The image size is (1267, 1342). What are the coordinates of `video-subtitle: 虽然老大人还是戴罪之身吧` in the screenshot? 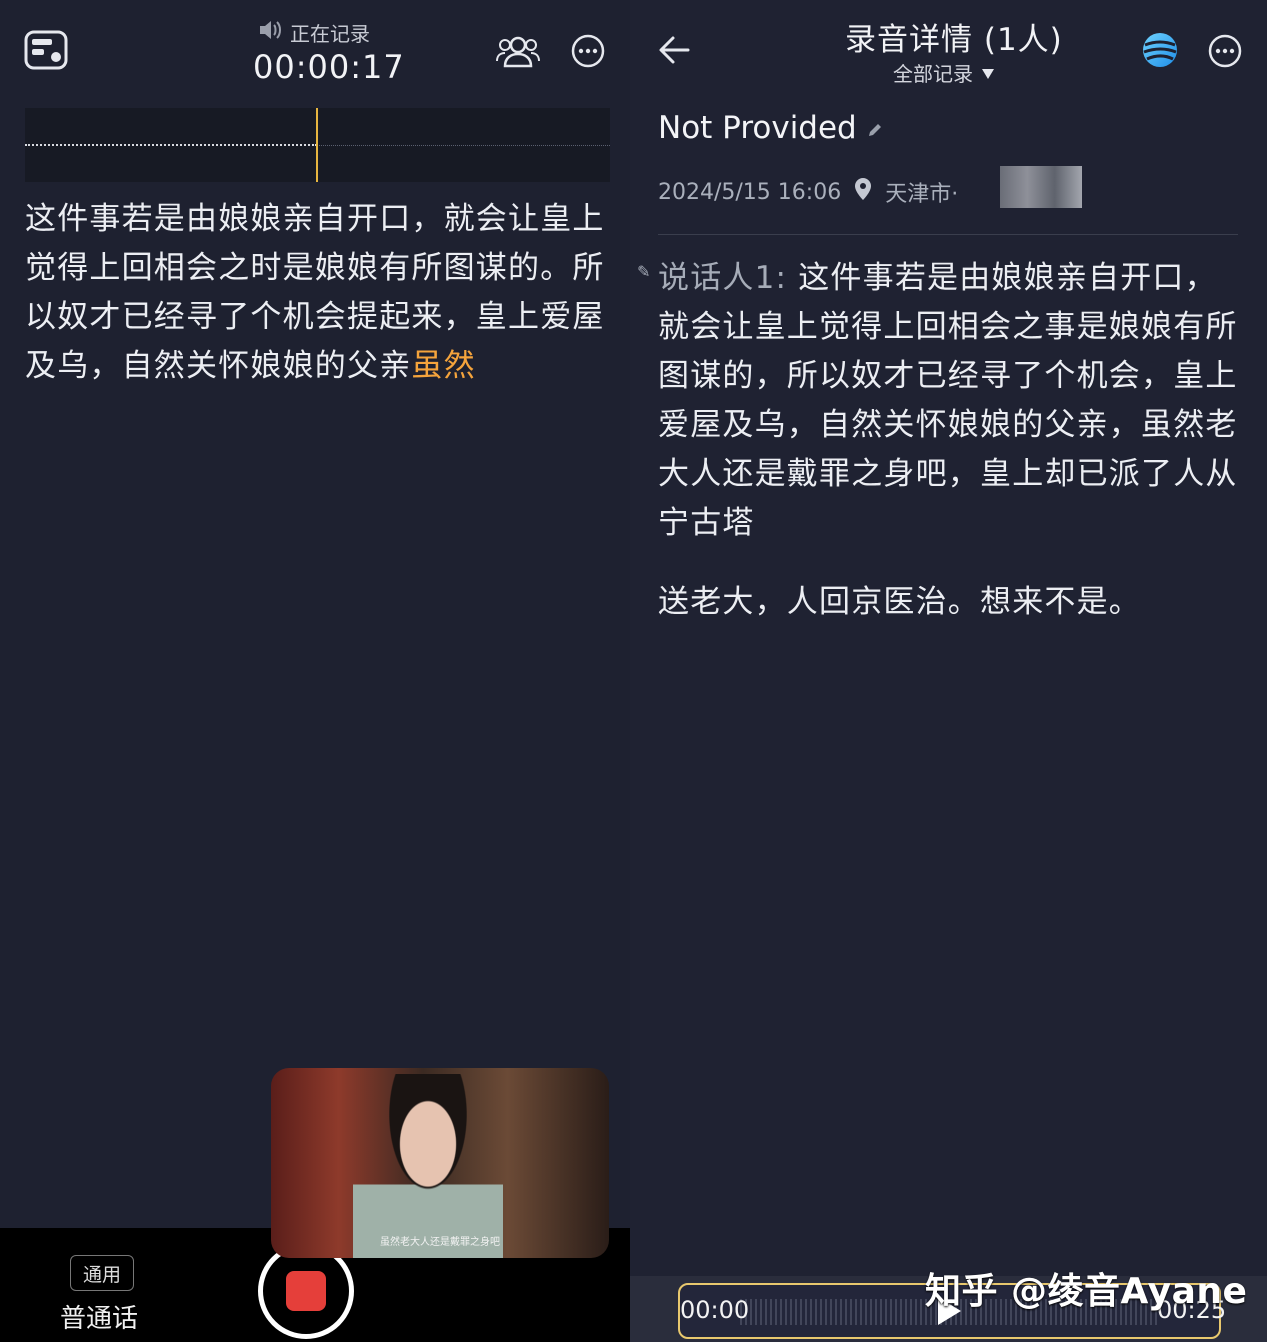 It's located at (440, 1242).